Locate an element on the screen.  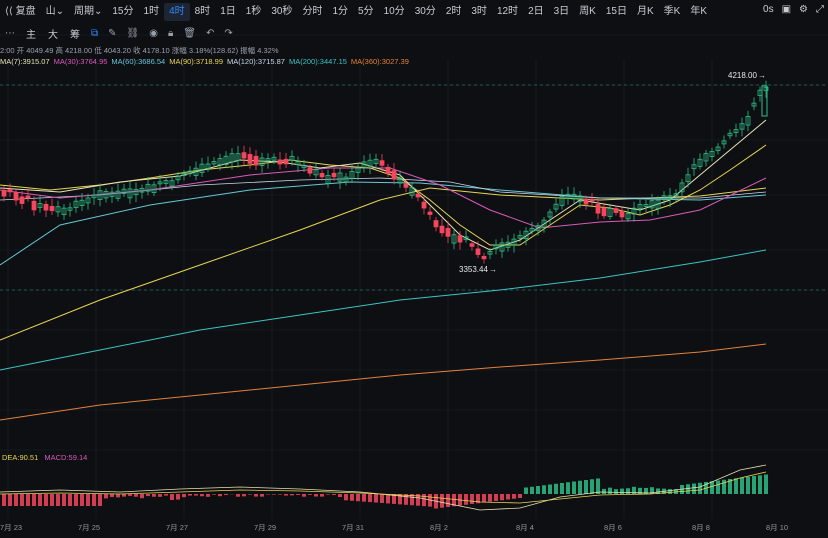
interval-18: 15日 is located at coordinates (616, 12).